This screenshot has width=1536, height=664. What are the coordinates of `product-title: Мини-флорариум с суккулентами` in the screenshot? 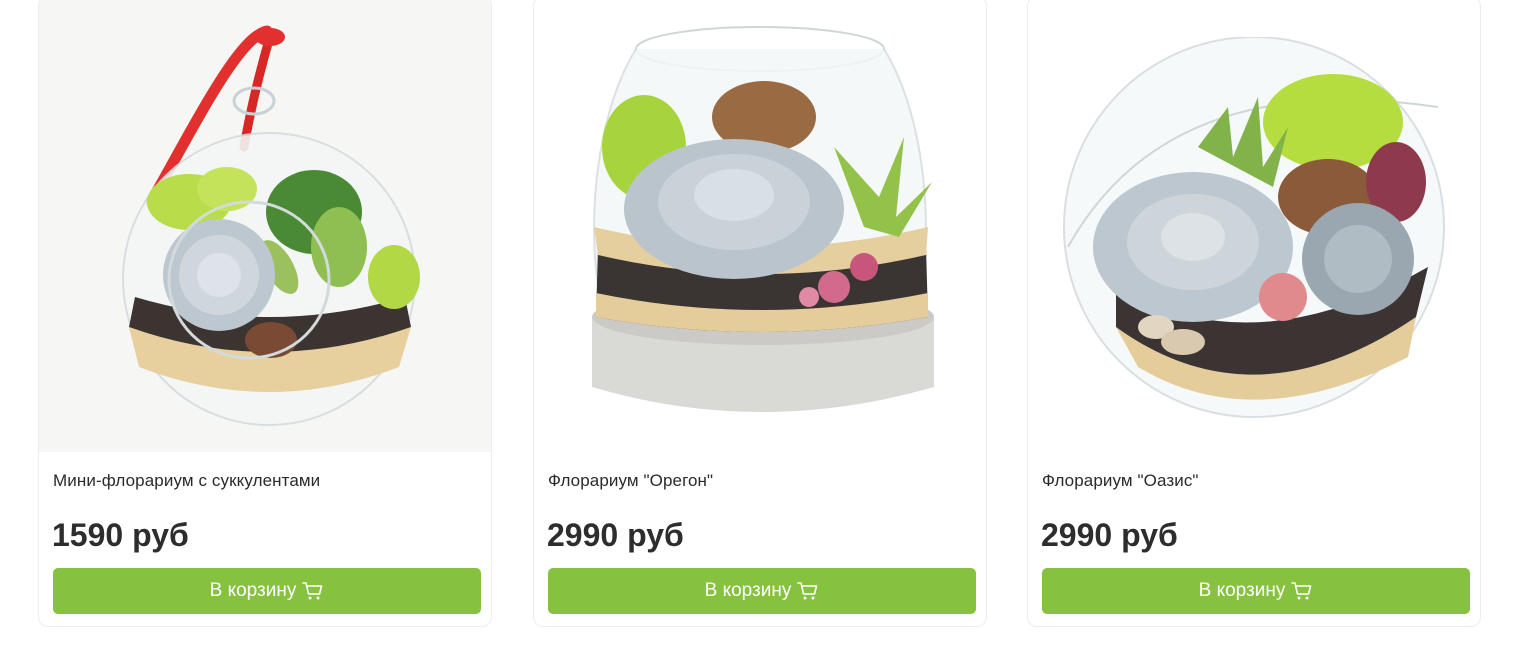 It's located at (186, 481).